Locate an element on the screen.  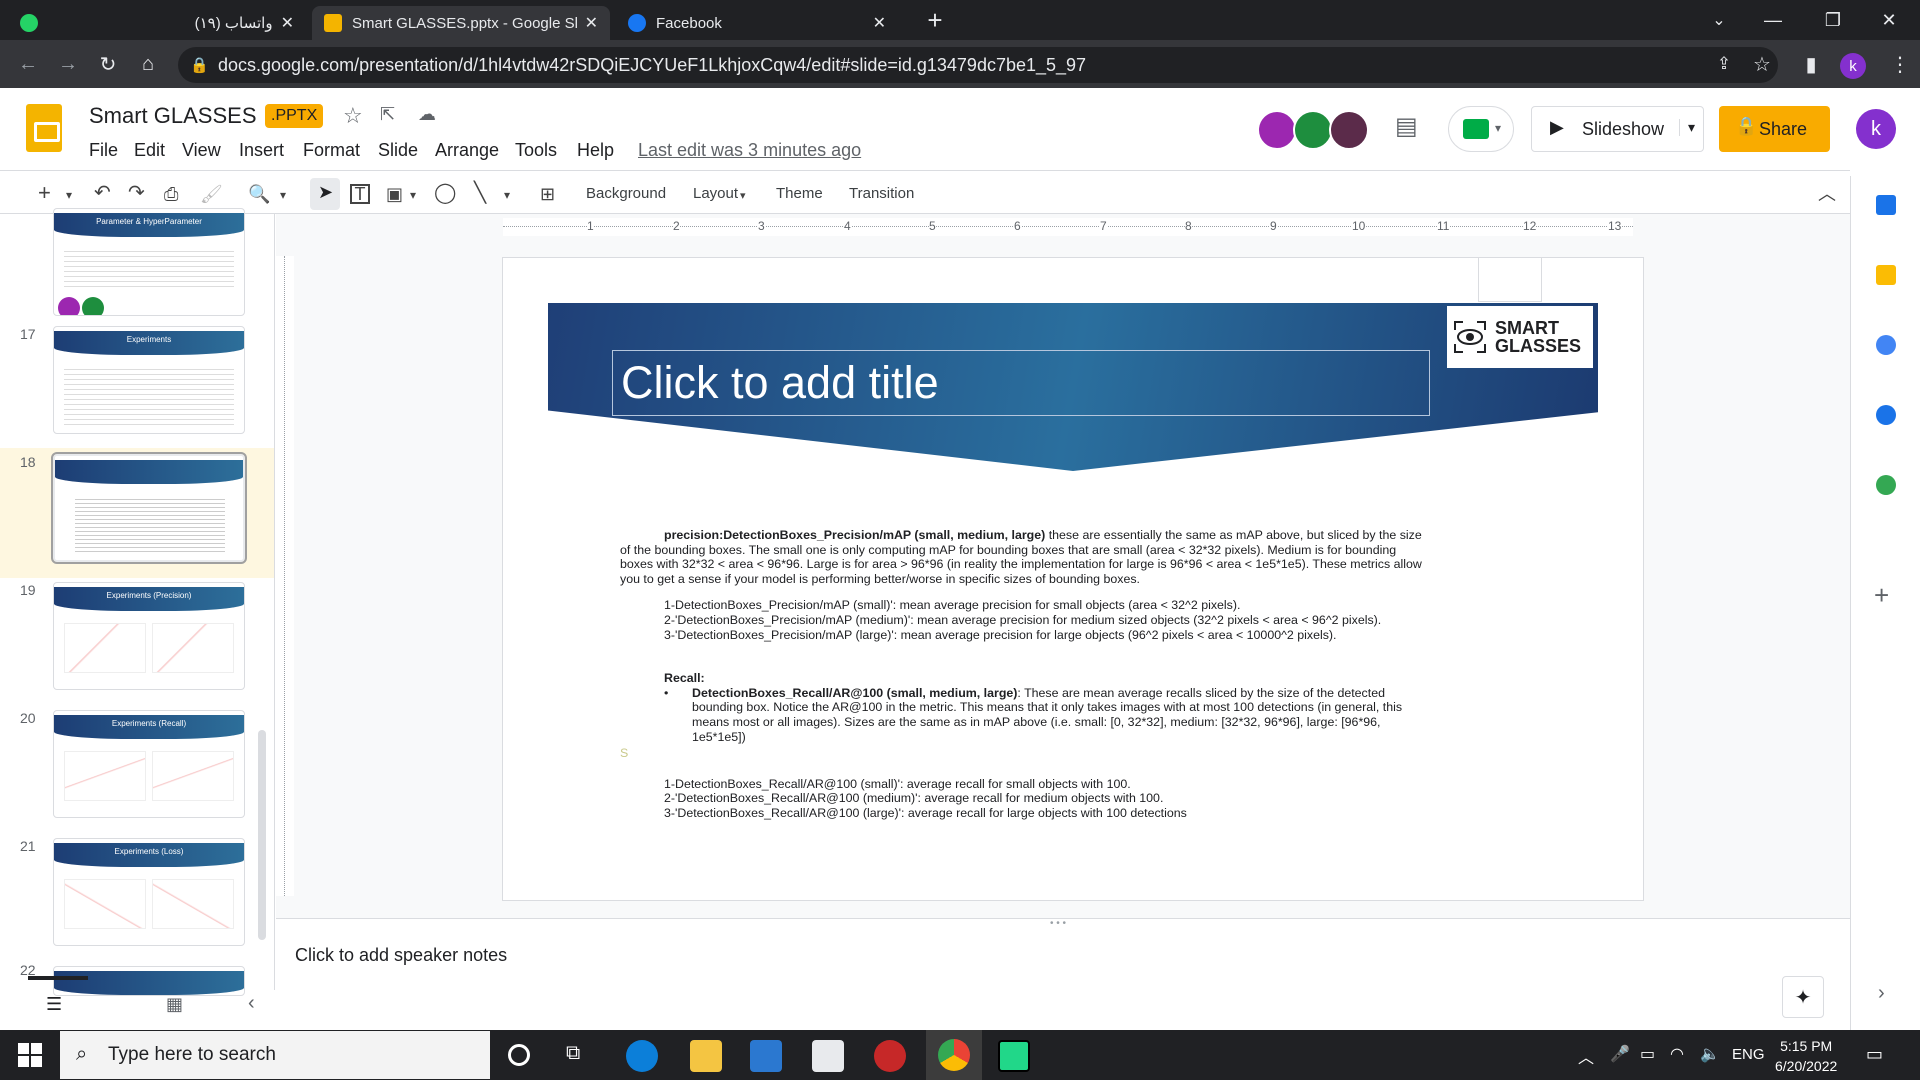
microphone-icon: 🎤 is located at coordinates (1620, 1054).